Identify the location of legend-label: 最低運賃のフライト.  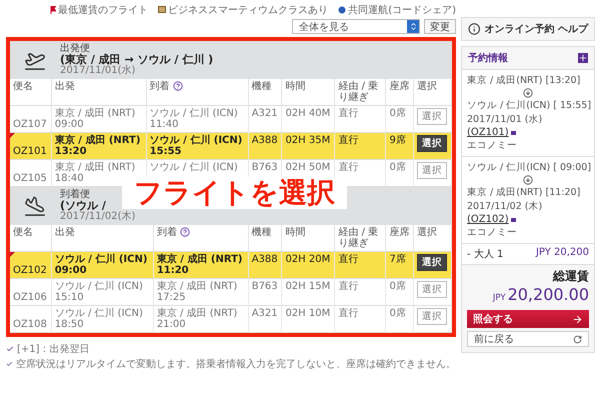
(103, 10).